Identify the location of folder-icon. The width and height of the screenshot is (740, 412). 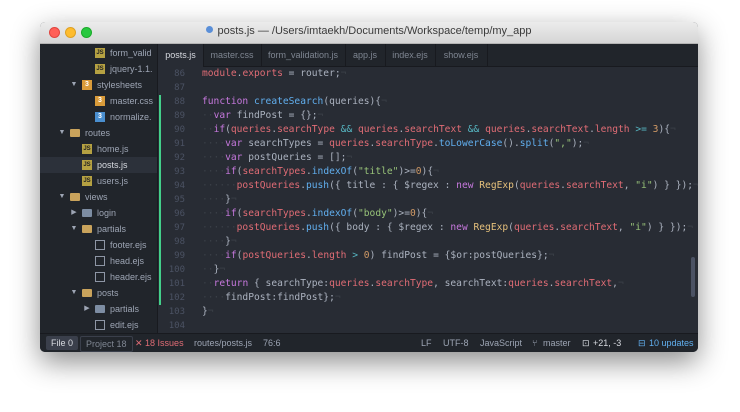
(100, 309).